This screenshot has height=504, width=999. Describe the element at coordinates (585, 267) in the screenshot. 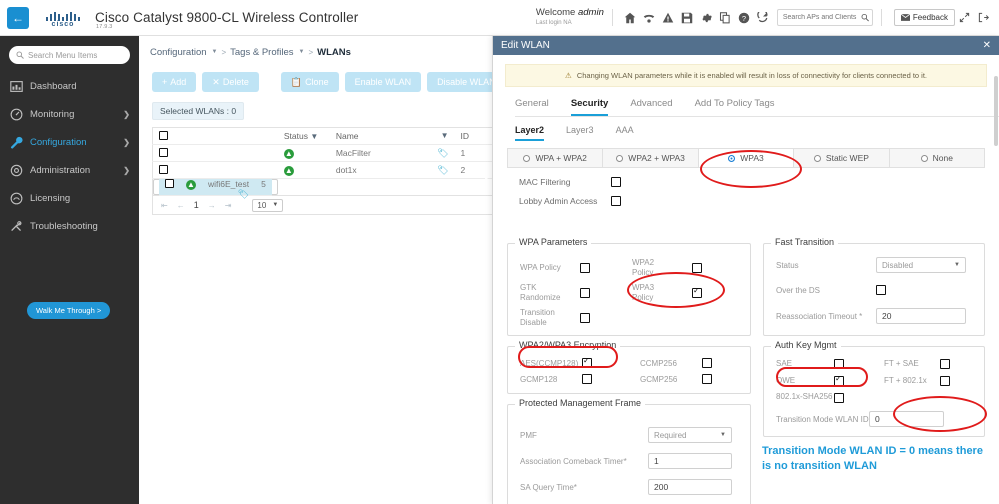

I see `wpa-policy-checkbox` at that location.